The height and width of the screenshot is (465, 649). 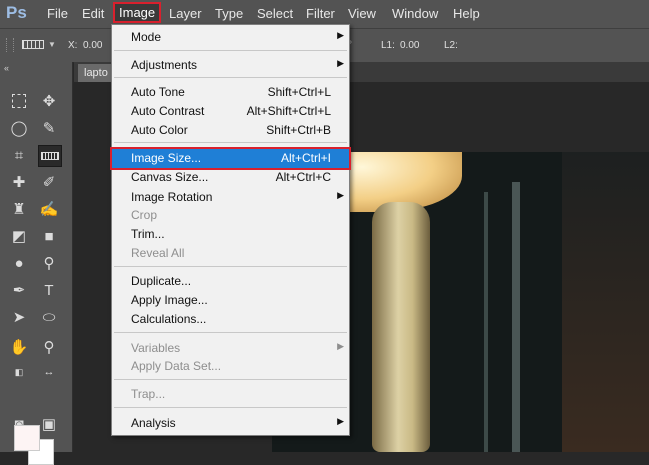 I want to click on menu-item-auto-contrast: Auto Contrast Alt+Shift+Ctrl+L, so click(x=230, y=111).